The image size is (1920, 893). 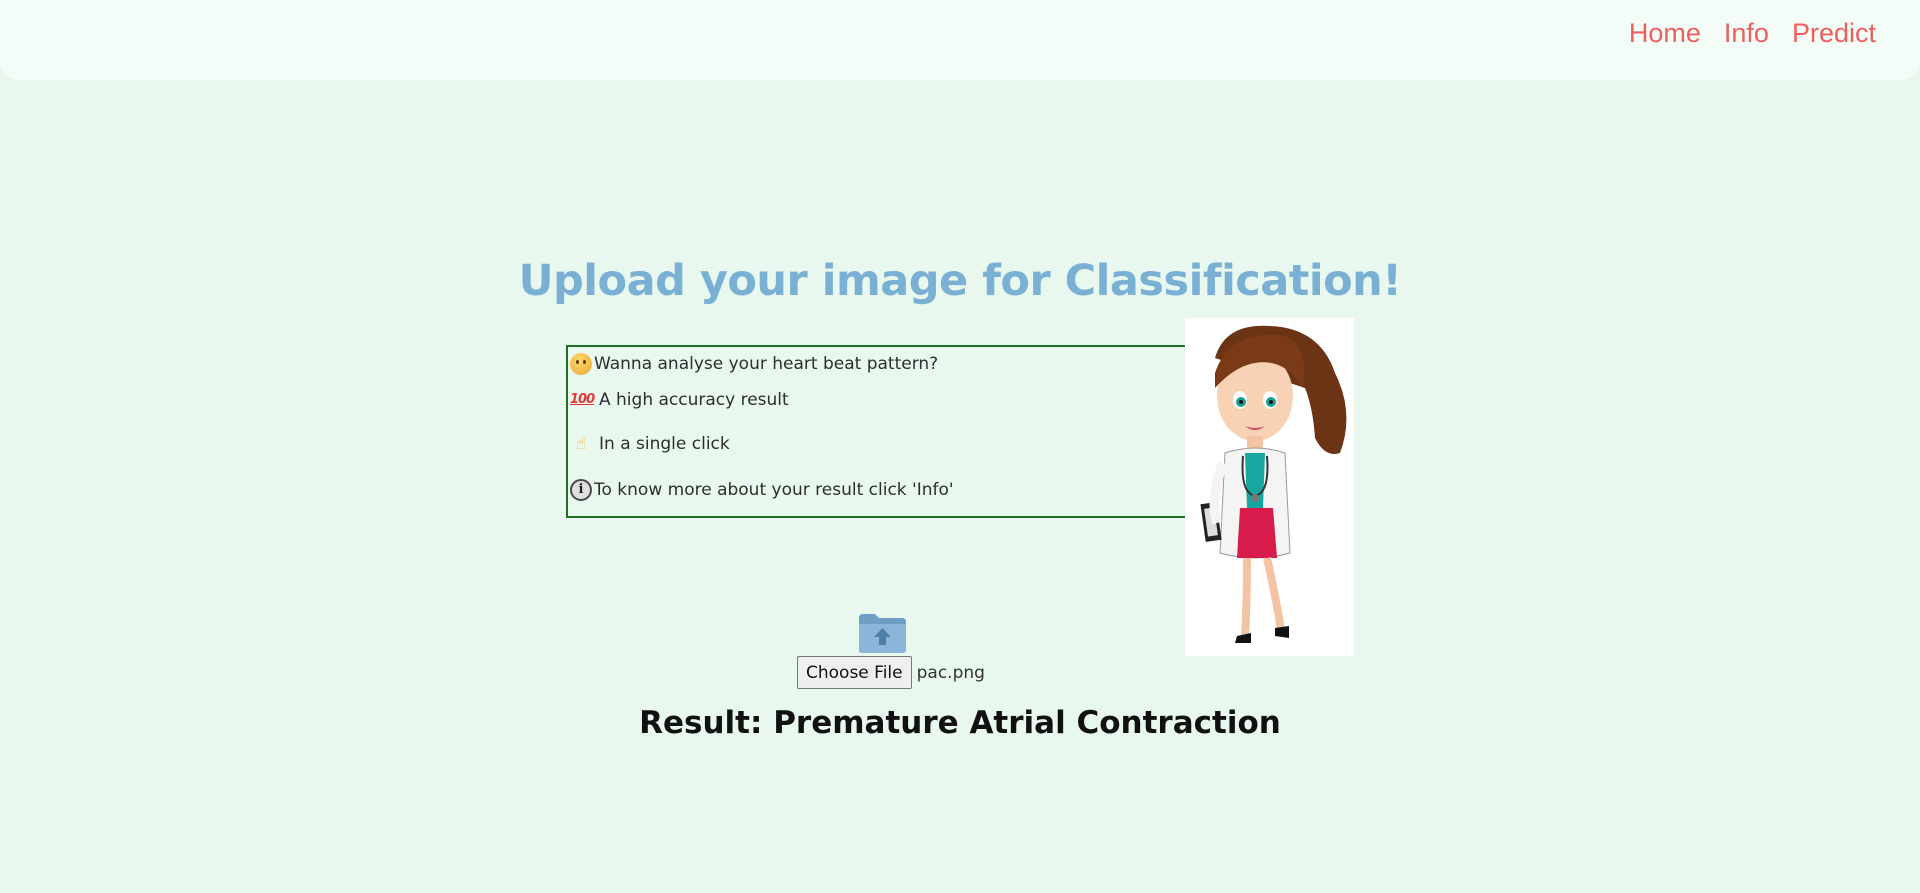 I want to click on feature-text: Wanna analyse your heart beat pattern?, so click(x=766, y=364).